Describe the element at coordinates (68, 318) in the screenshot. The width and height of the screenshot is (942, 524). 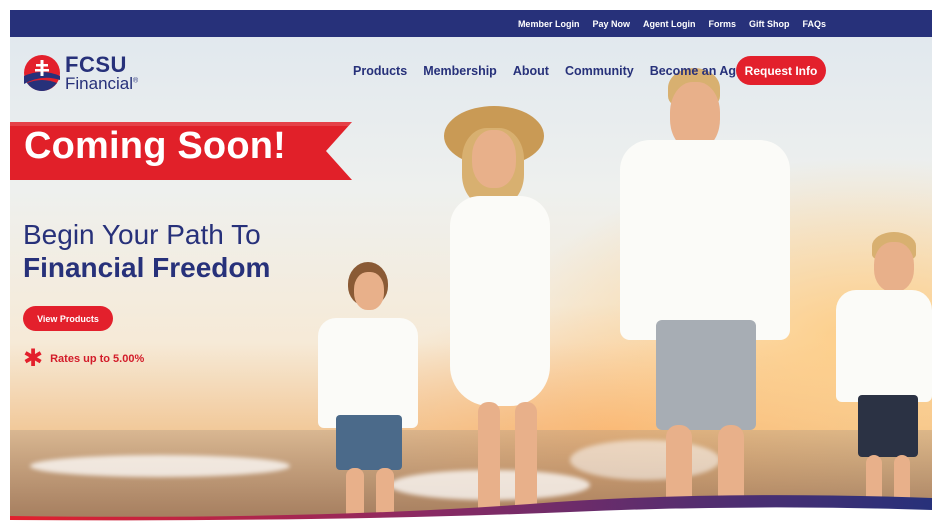
I see `view-products-button: View Products` at that location.